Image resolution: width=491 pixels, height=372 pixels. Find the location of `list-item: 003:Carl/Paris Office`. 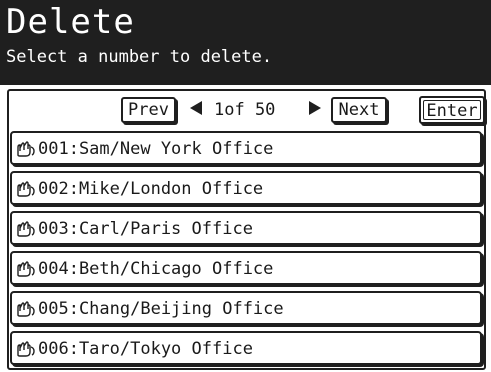

list-item: 003:Carl/Paris Office is located at coordinates (246, 228).